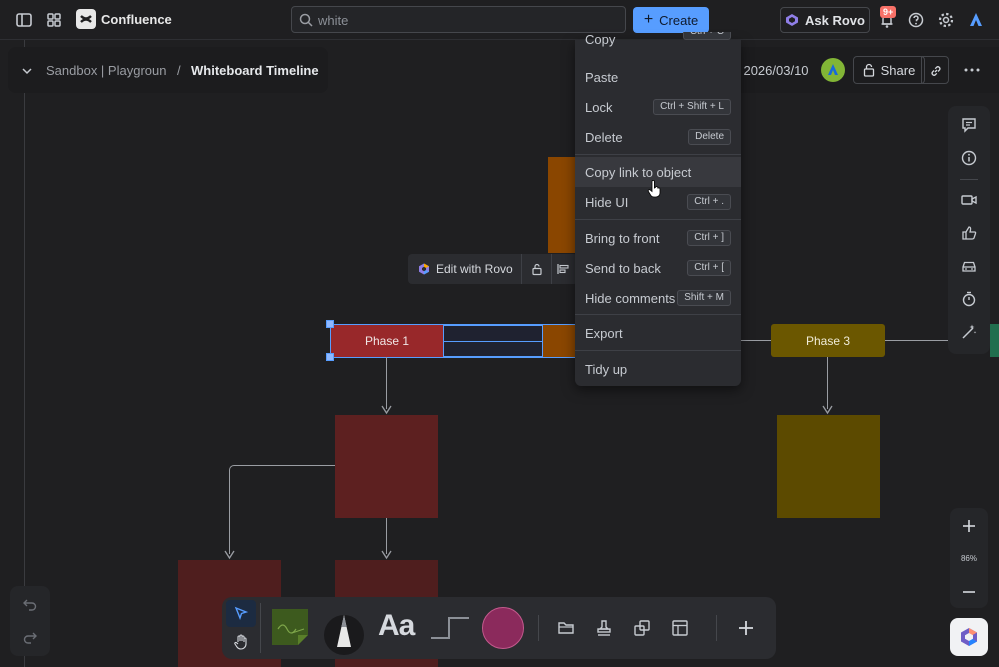  What do you see at coordinates (658, 77) in the screenshot?
I see `menu-item-paste: Paste` at bounding box center [658, 77].